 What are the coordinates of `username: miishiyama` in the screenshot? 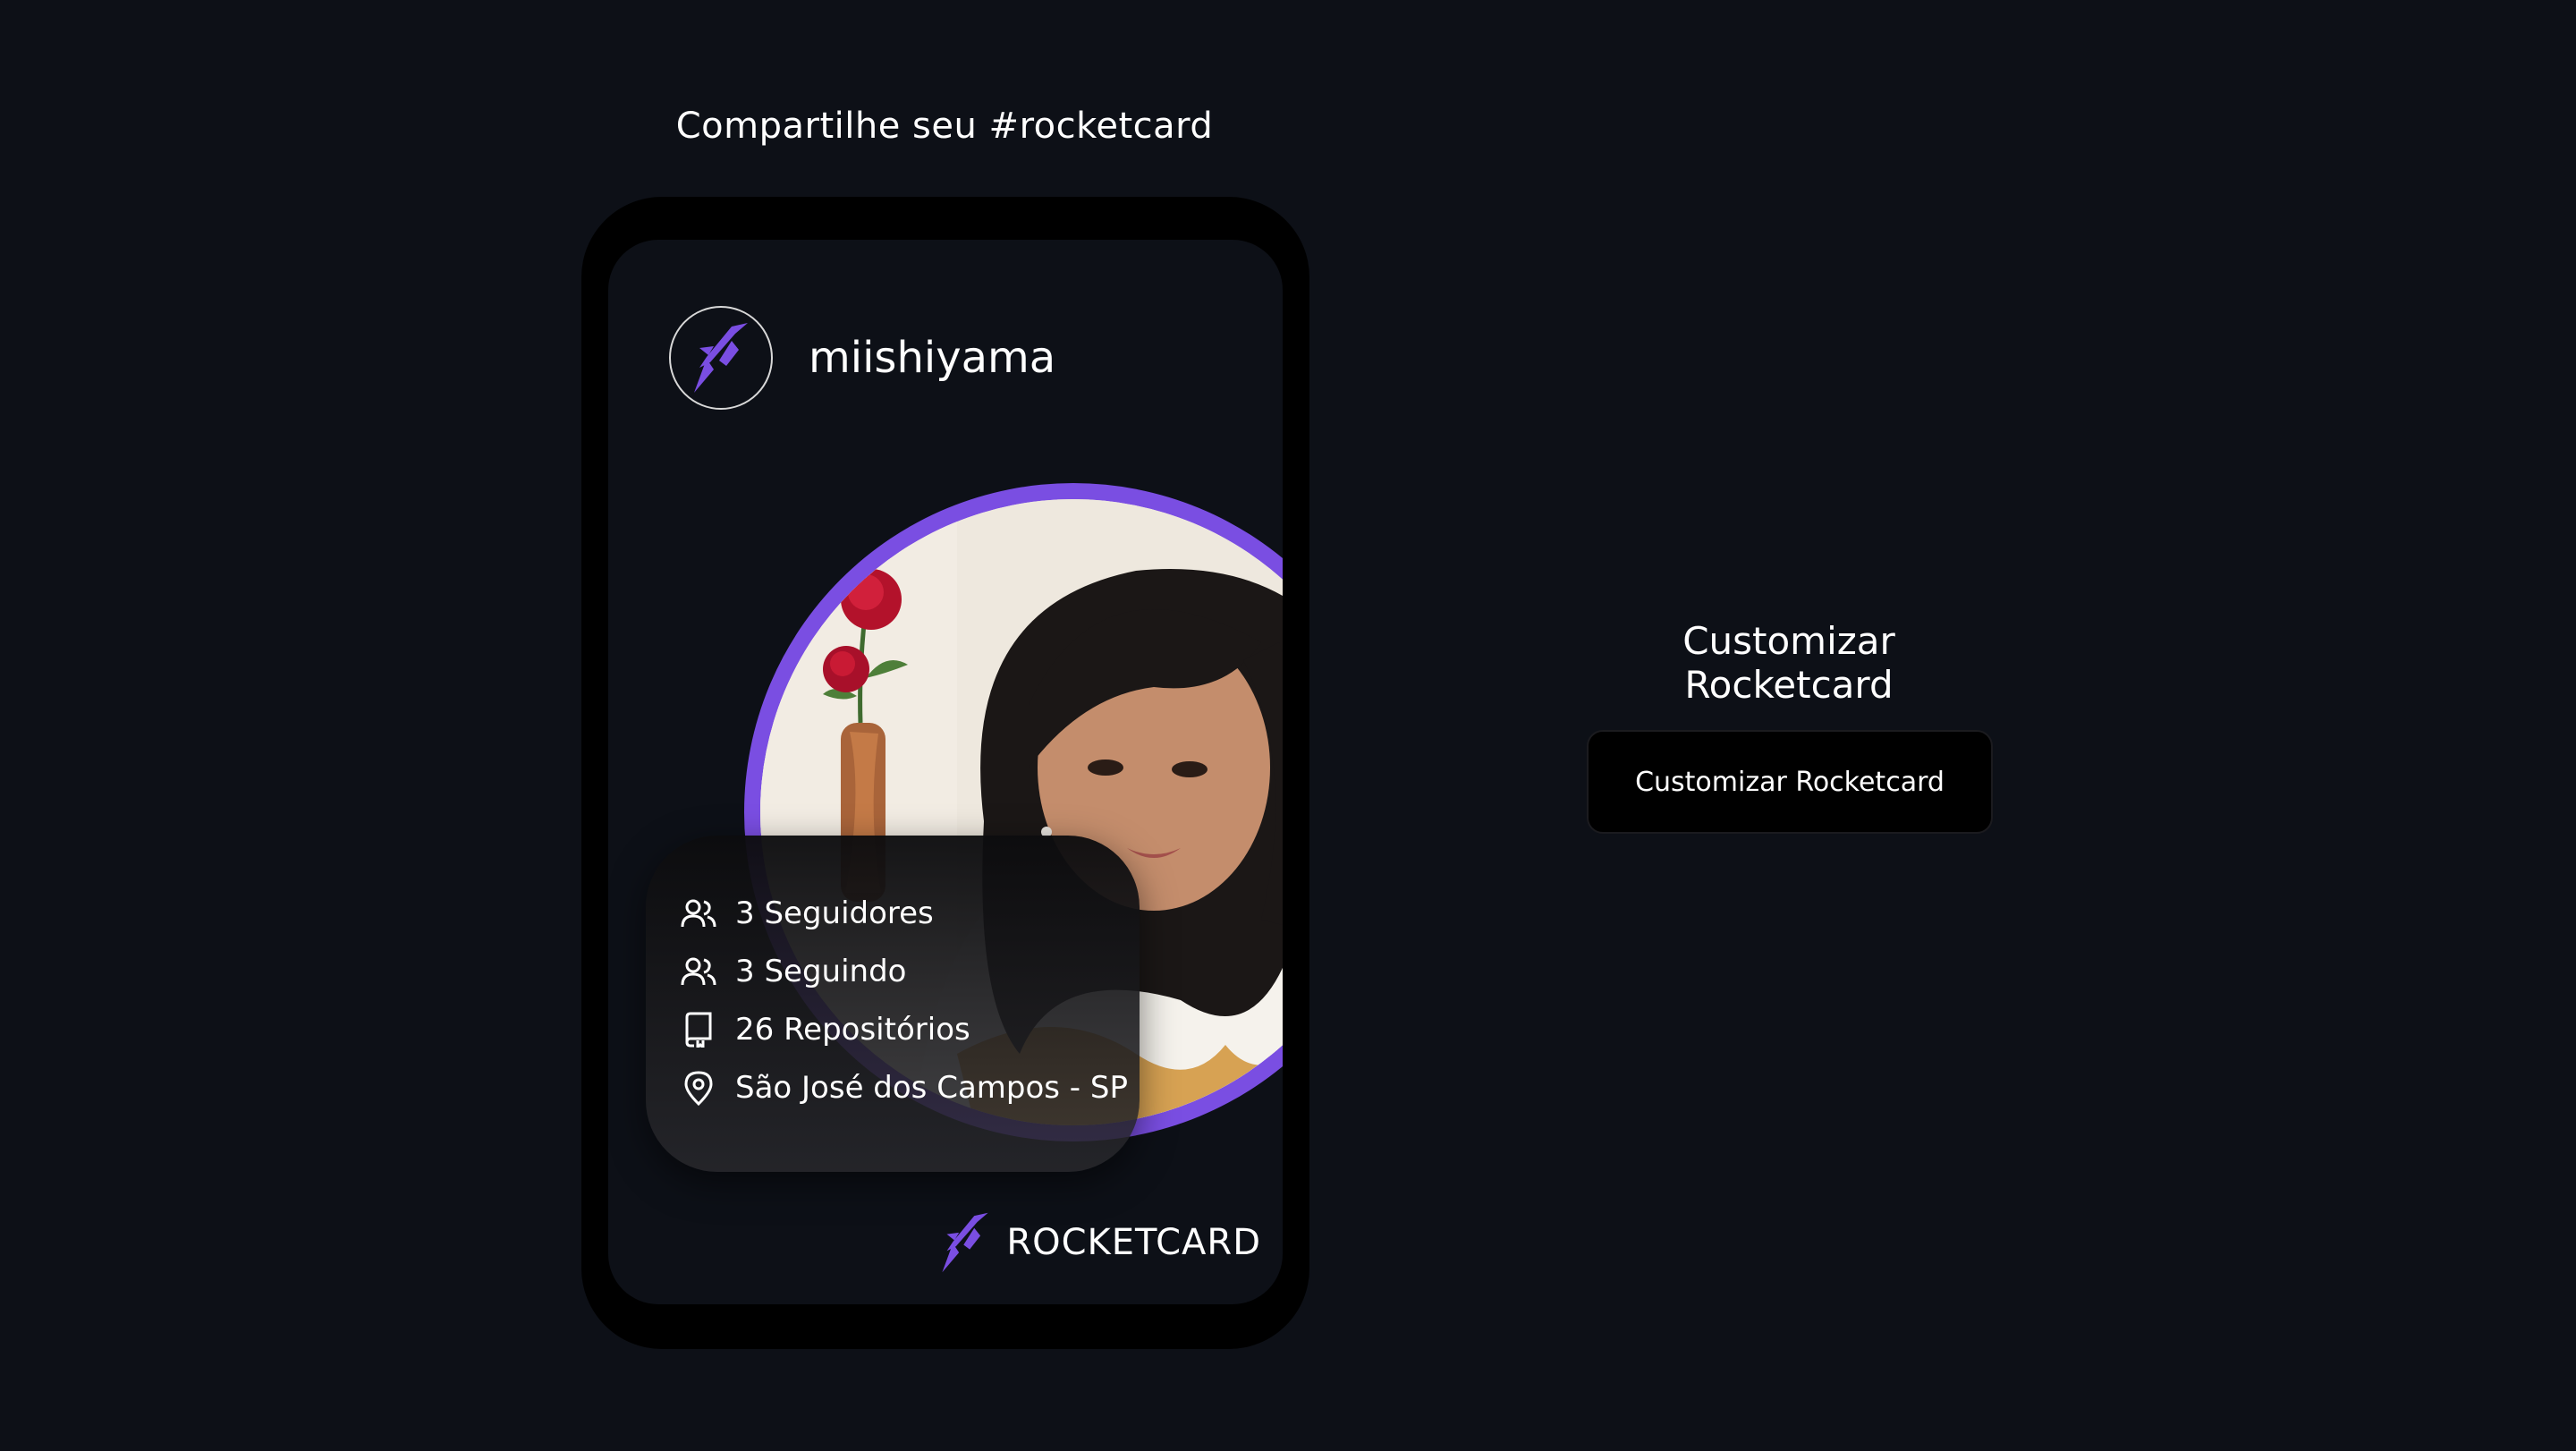 It's located at (932, 358).